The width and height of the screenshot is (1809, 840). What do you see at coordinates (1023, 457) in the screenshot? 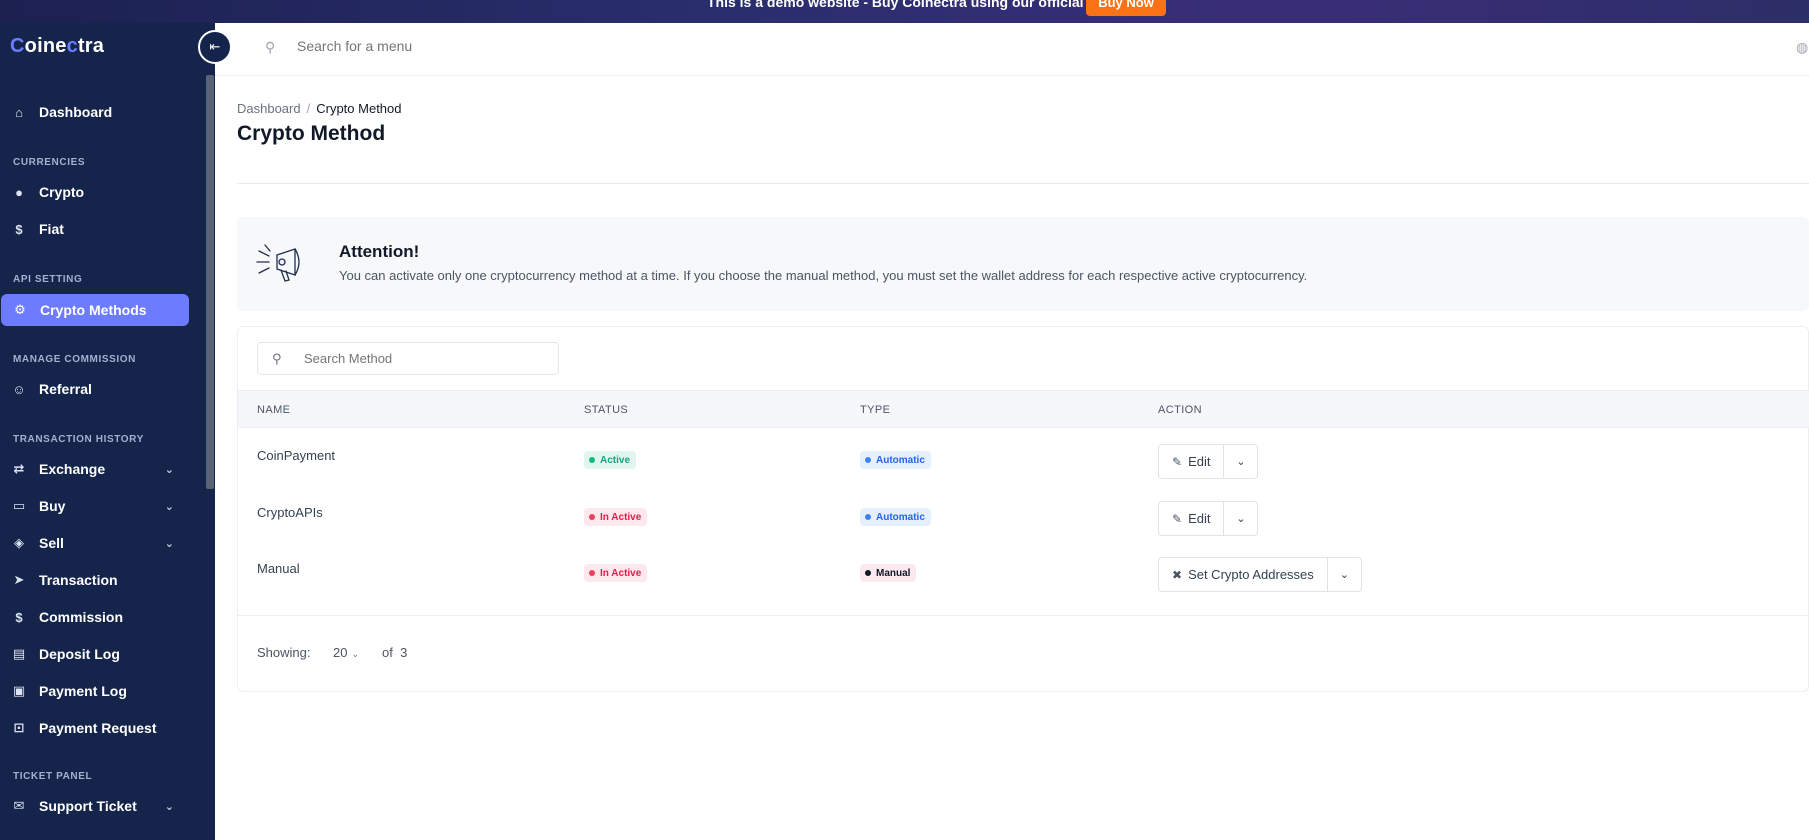
I see `table-row: CoinPayment Active Automatic ✎ Edit ⌄` at bounding box center [1023, 457].